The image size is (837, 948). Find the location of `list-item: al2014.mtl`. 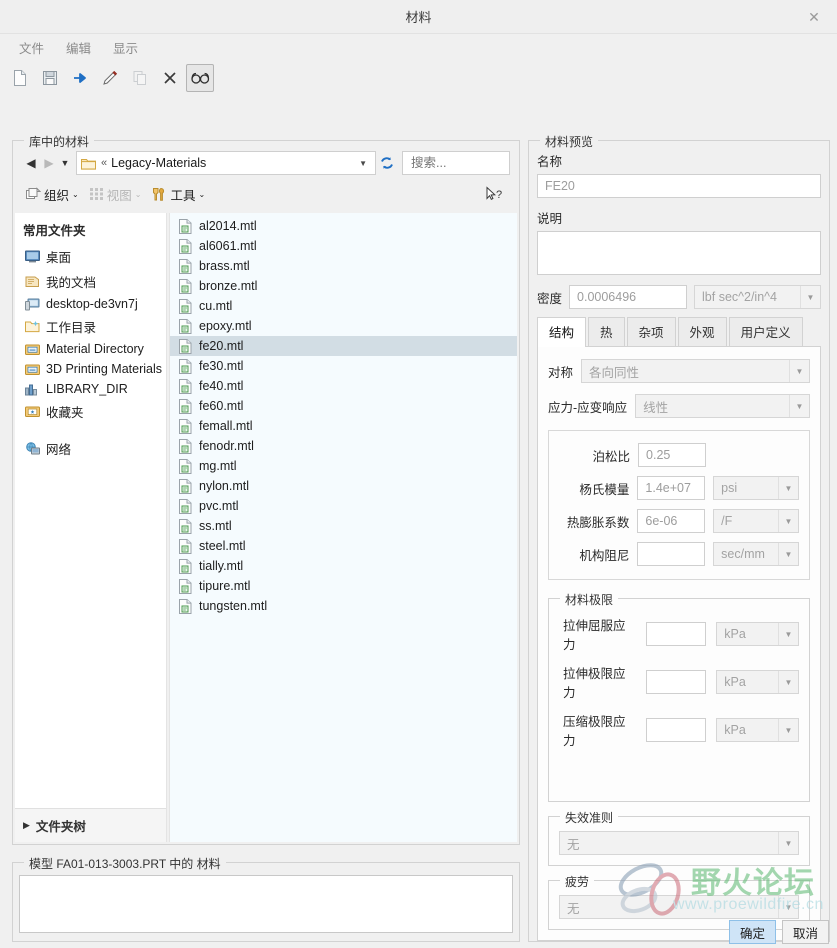

list-item: al2014.mtl is located at coordinates (343, 226).